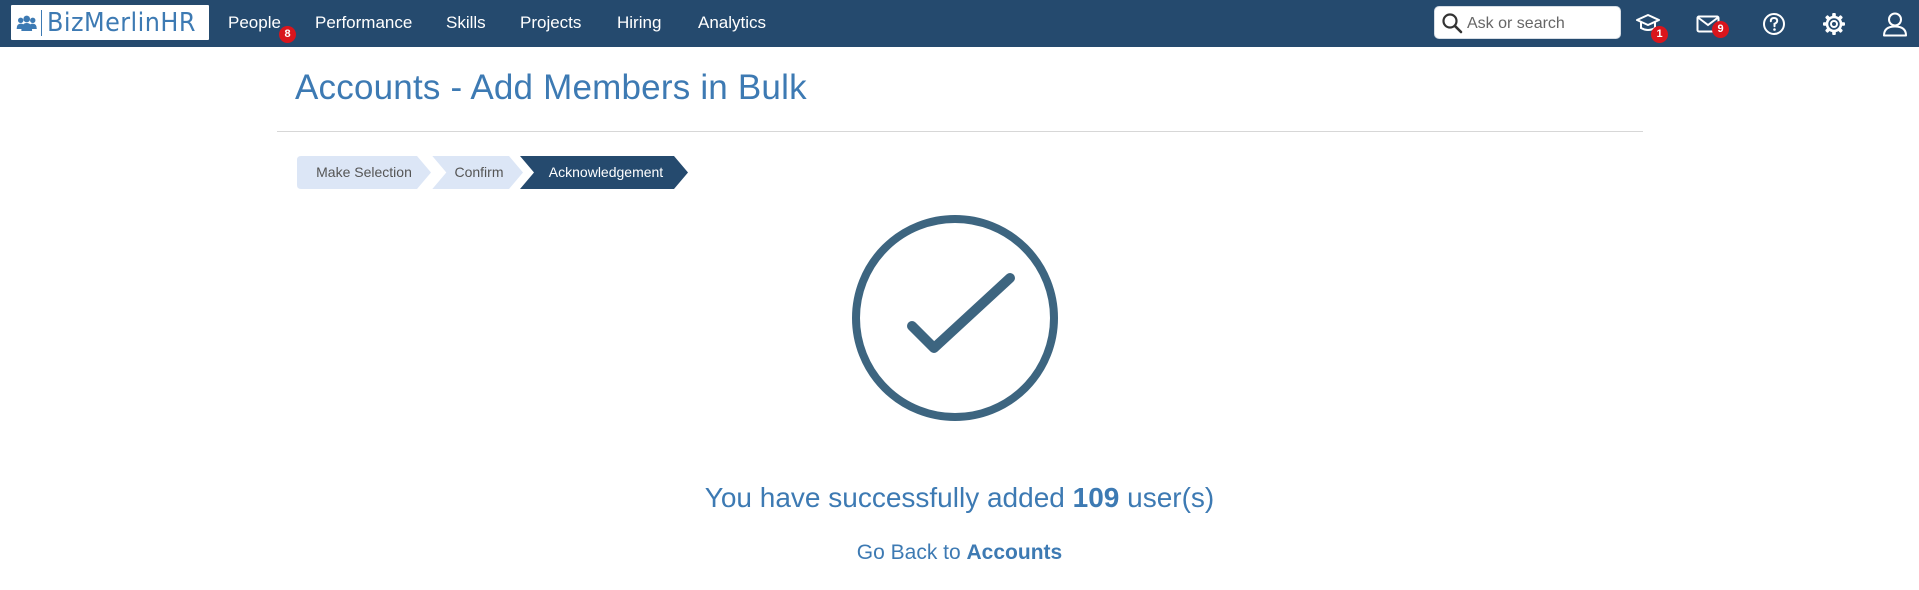  Describe the element at coordinates (911, 552) in the screenshot. I see `go-back-prefix: Go Back to` at that location.